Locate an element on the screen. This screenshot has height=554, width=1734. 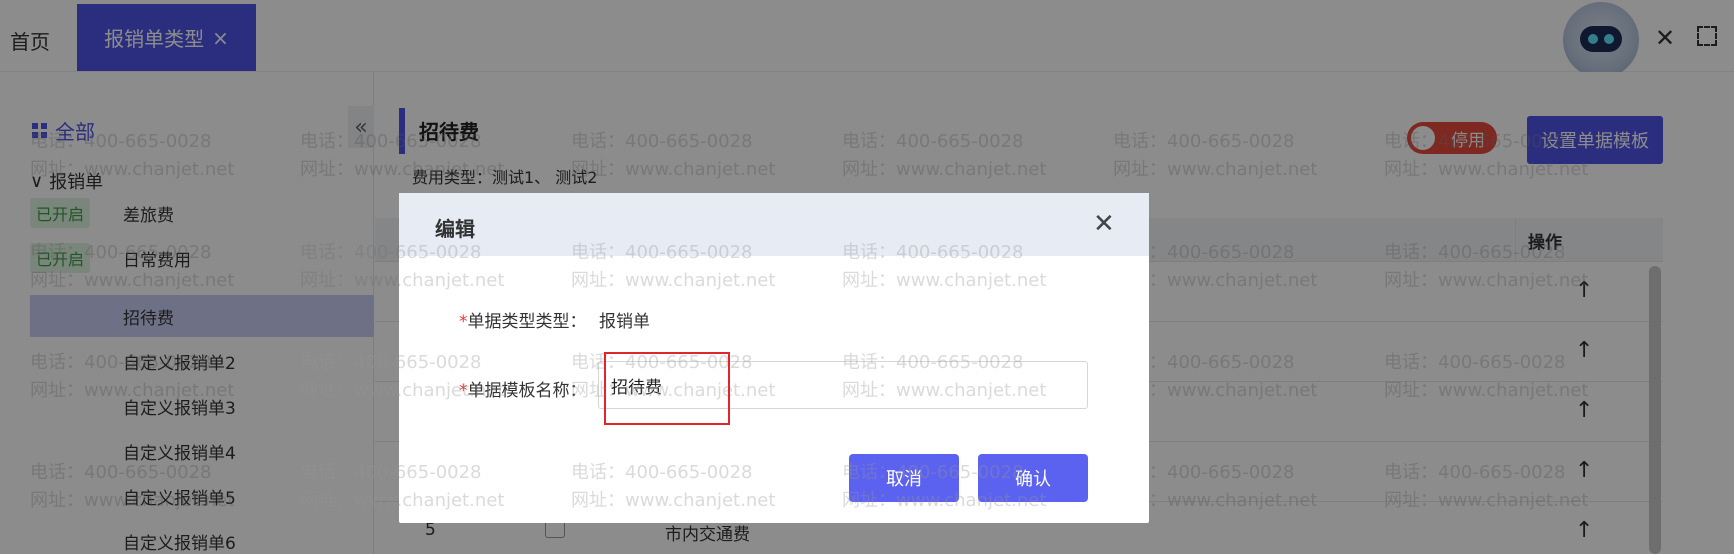
template-name-label: 单据模板名称： is located at coordinates (527, 391).